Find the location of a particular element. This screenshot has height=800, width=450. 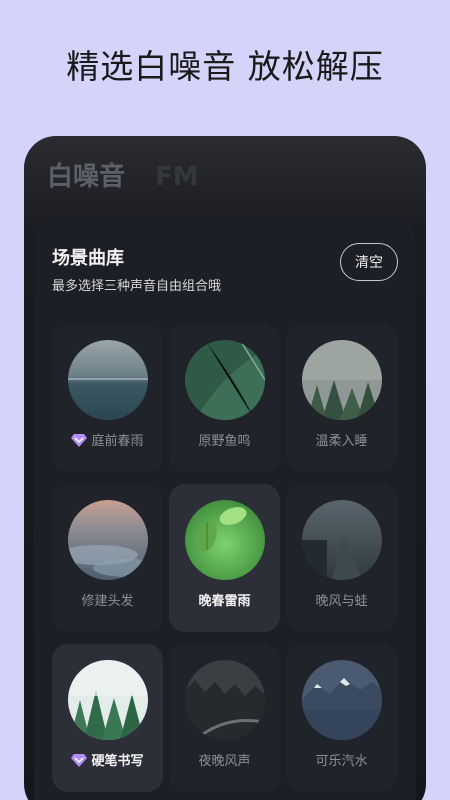

sound-label: 晚春雷雨 is located at coordinates (224, 601).